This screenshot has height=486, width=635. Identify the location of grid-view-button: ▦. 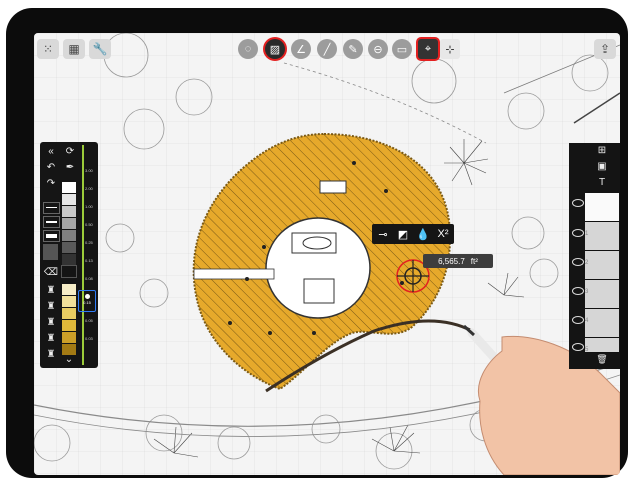
(74, 49).